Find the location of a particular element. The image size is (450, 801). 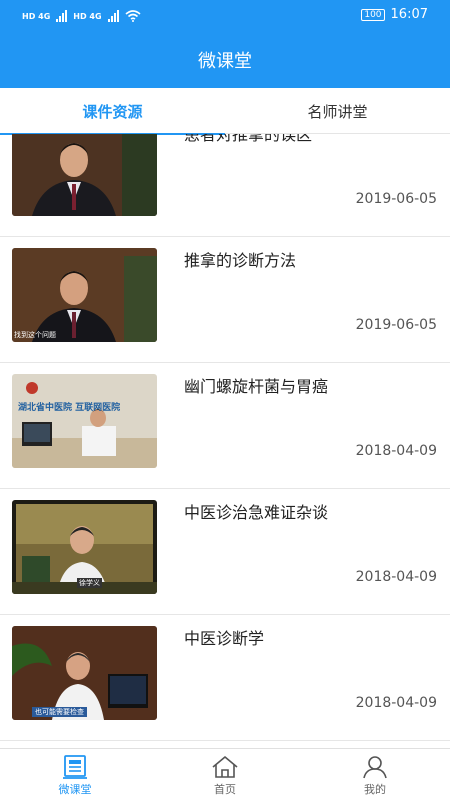

clock: 16:07 is located at coordinates (409, 14).